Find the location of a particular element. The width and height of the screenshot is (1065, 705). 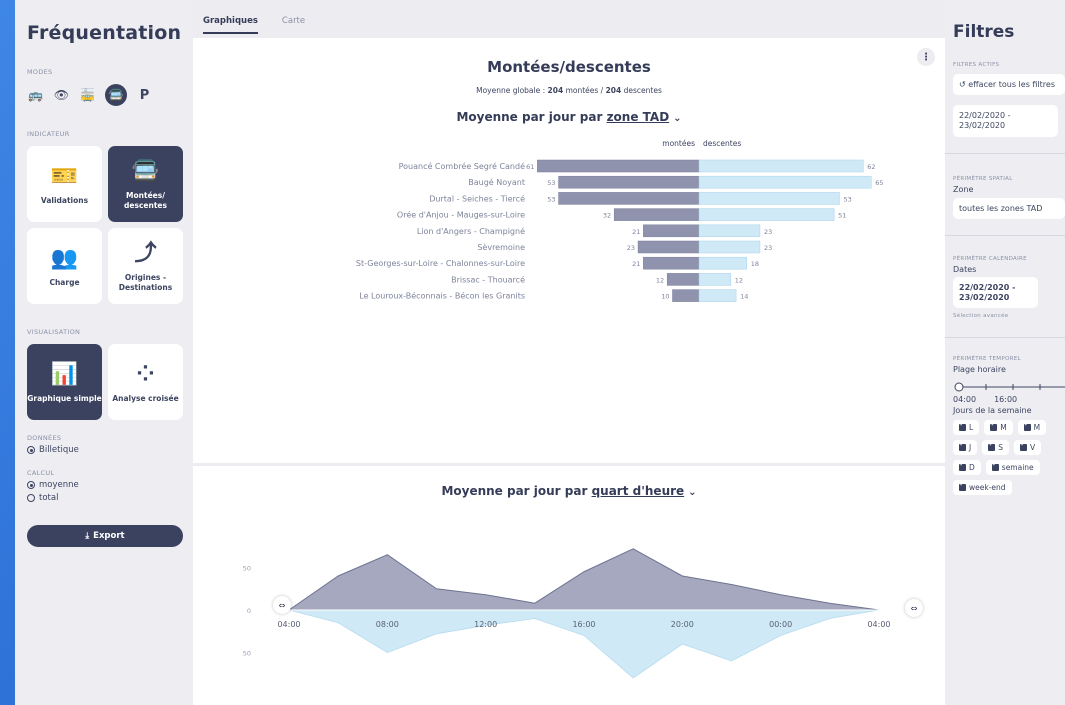

tabs: Graphiques Carte is located at coordinates (254, 25).